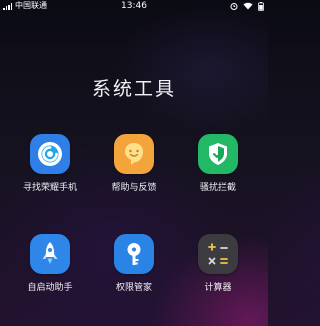 The height and width of the screenshot is (326, 320). I want to click on app-autostart: 自启动助手, so click(50, 263).